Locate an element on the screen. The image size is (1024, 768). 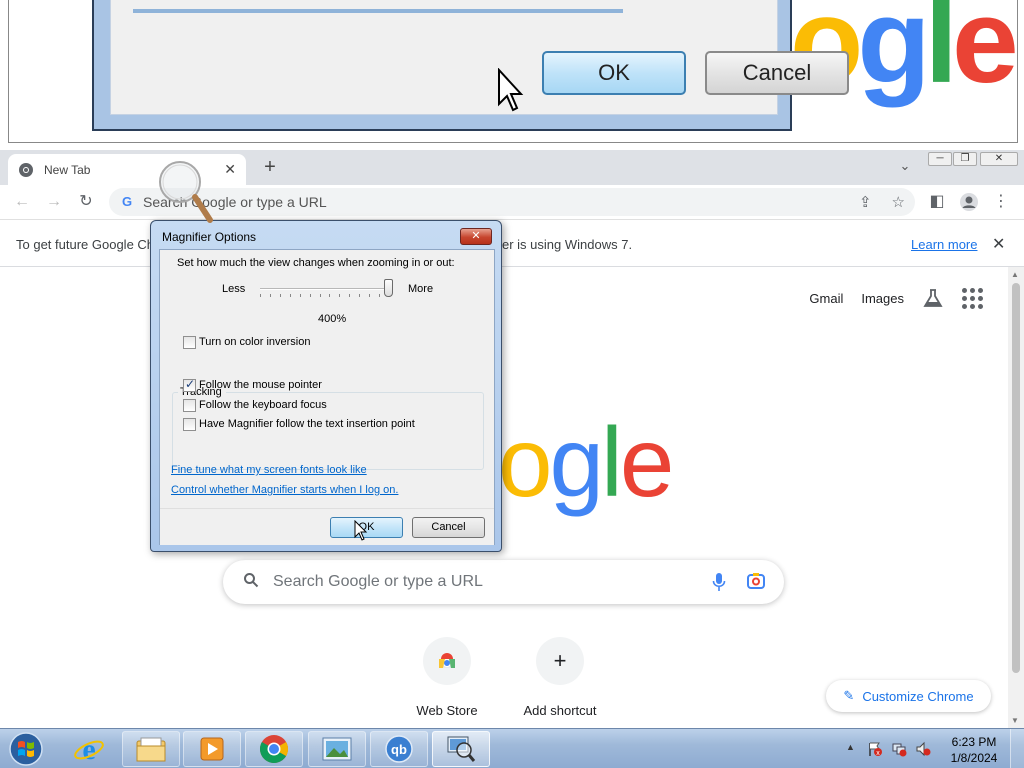
show-hidden-icons-icon: ▲ is located at coordinates (850, 747).